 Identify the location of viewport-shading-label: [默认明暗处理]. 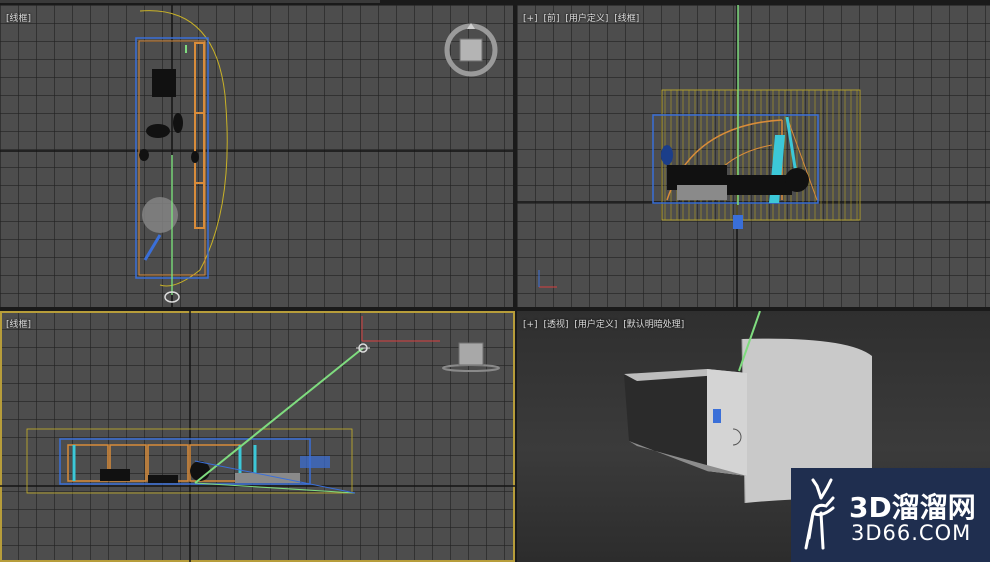
(653, 325).